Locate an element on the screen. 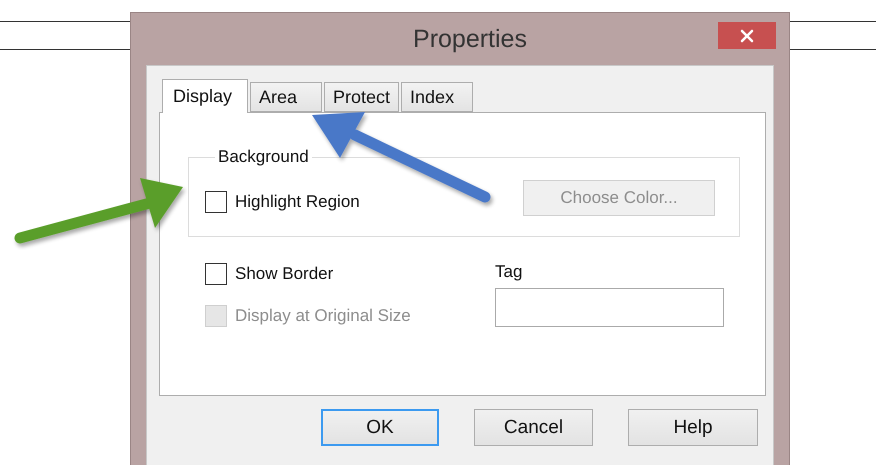 The height and width of the screenshot is (465, 876). tab: Display is located at coordinates (205, 96).